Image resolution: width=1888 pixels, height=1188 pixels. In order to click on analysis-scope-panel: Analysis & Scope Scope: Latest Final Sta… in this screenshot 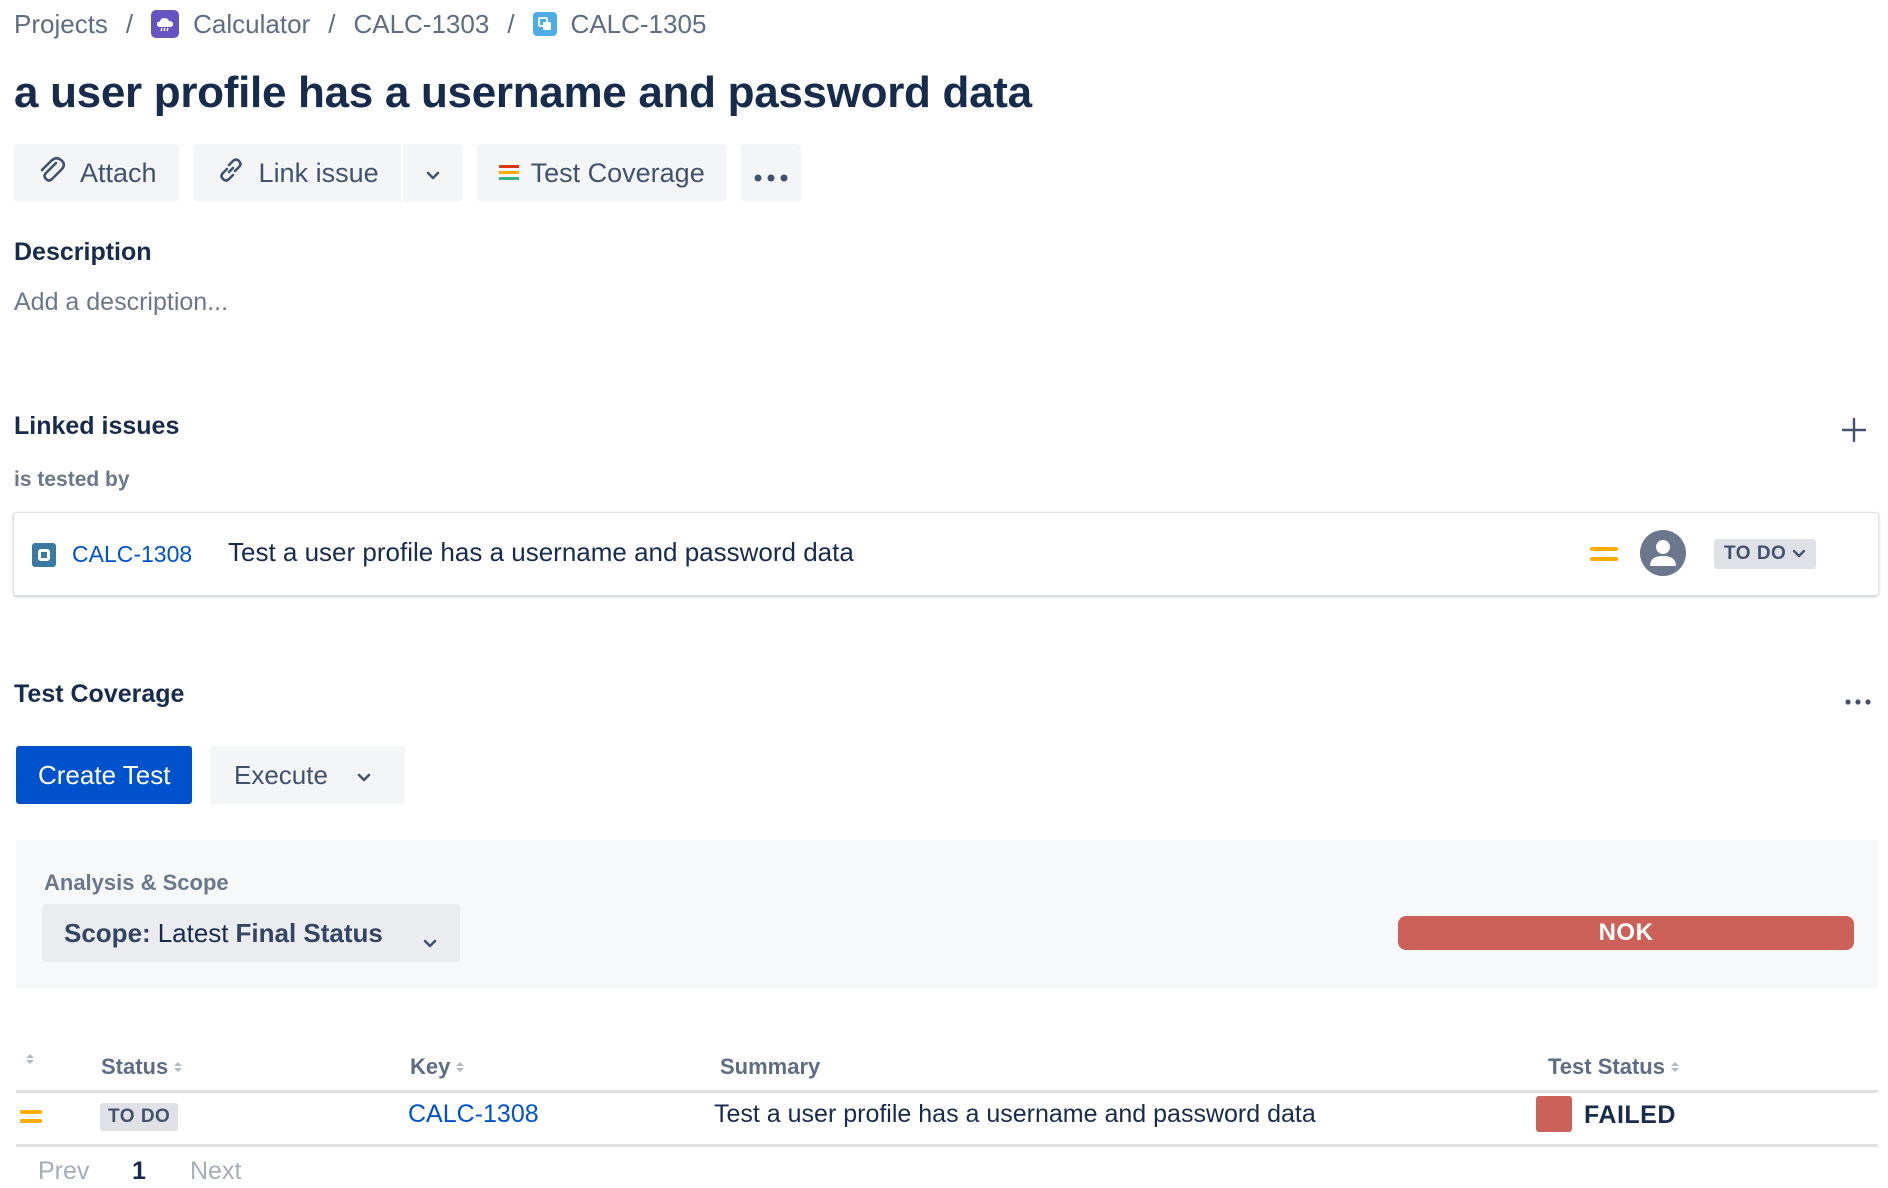, I will do `click(947, 914)`.